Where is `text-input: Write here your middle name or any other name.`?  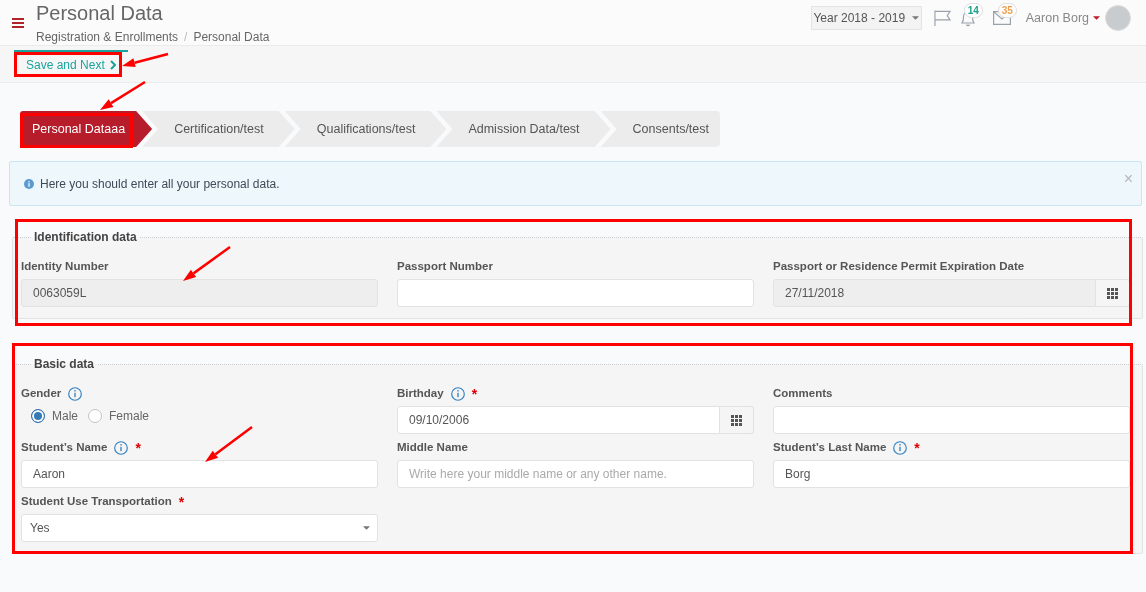 text-input: Write here your middle name or any other name. is located at coordinates (575, 474).